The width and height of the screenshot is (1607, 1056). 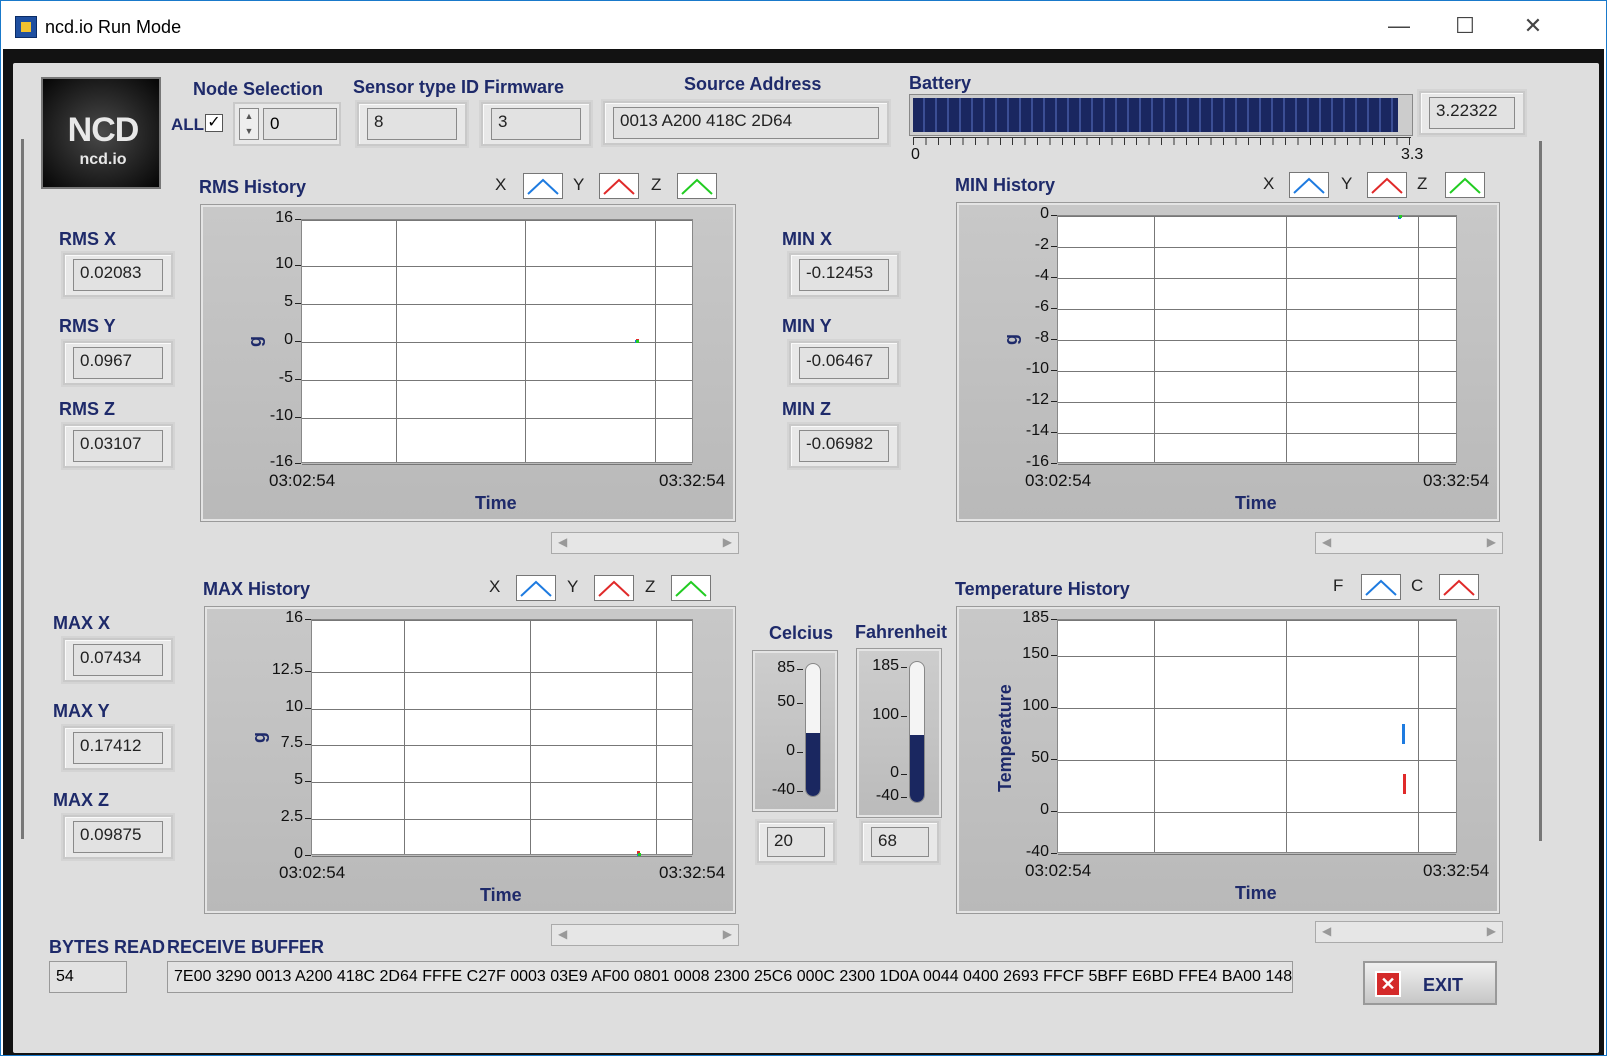 I want to click on sensor-type-indicator: 8, so click(x=412, y=124).